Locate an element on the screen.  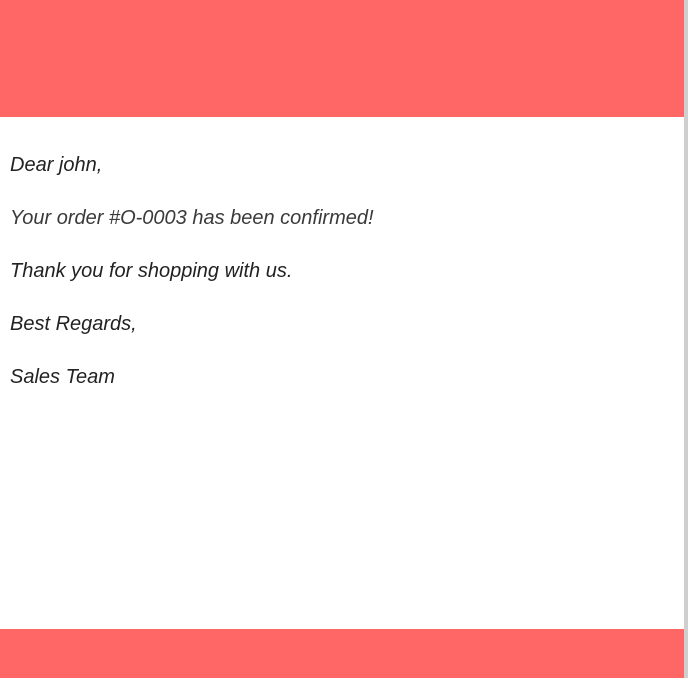
scrollbar-track is located at coordinates (686, 339).